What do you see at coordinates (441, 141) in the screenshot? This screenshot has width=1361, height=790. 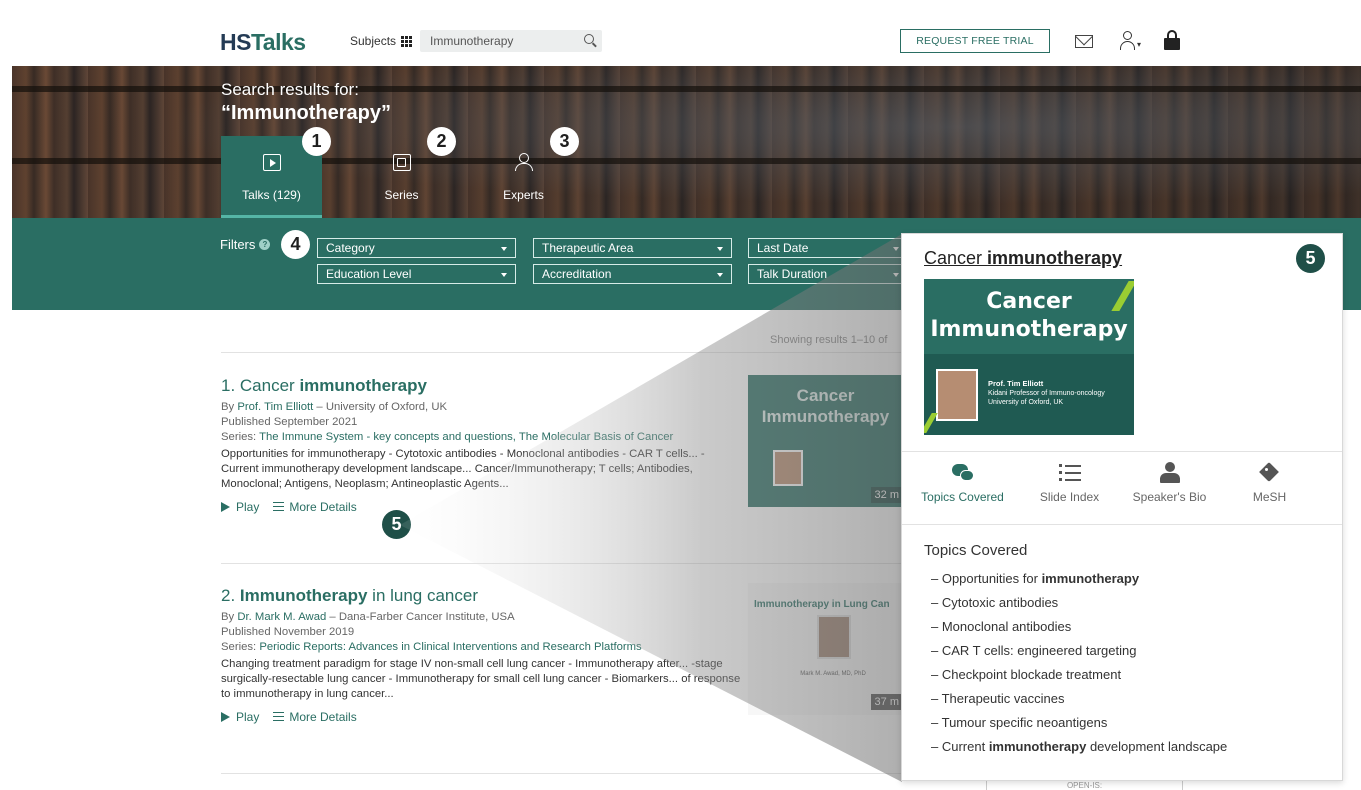 I see `callout-badge-2: 2` at bounding box center [441, 141].